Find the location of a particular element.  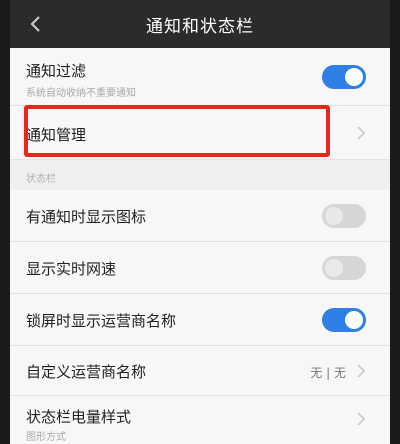

row-label: 通知过滤 is located at coordinates (56, 71).